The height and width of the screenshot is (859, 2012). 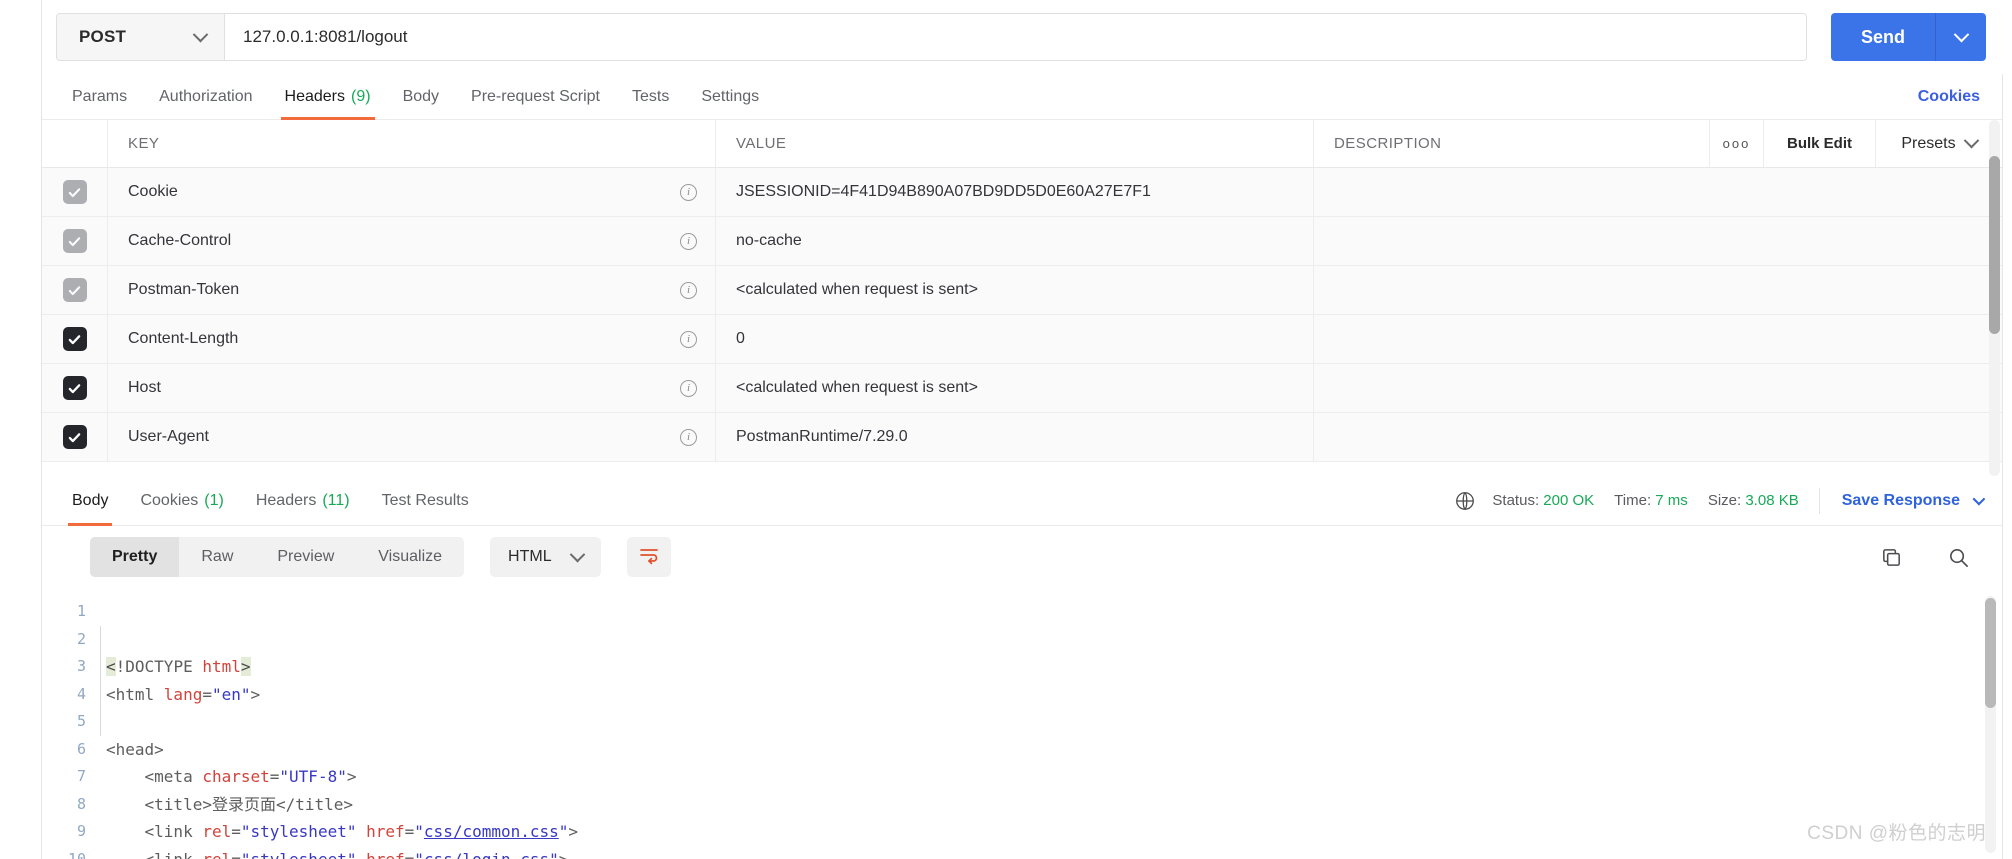 What do you see at coordinates (410, 557) in the screenshot?
I see `view-visualize: Visualize` at bounding box center [410, 557].